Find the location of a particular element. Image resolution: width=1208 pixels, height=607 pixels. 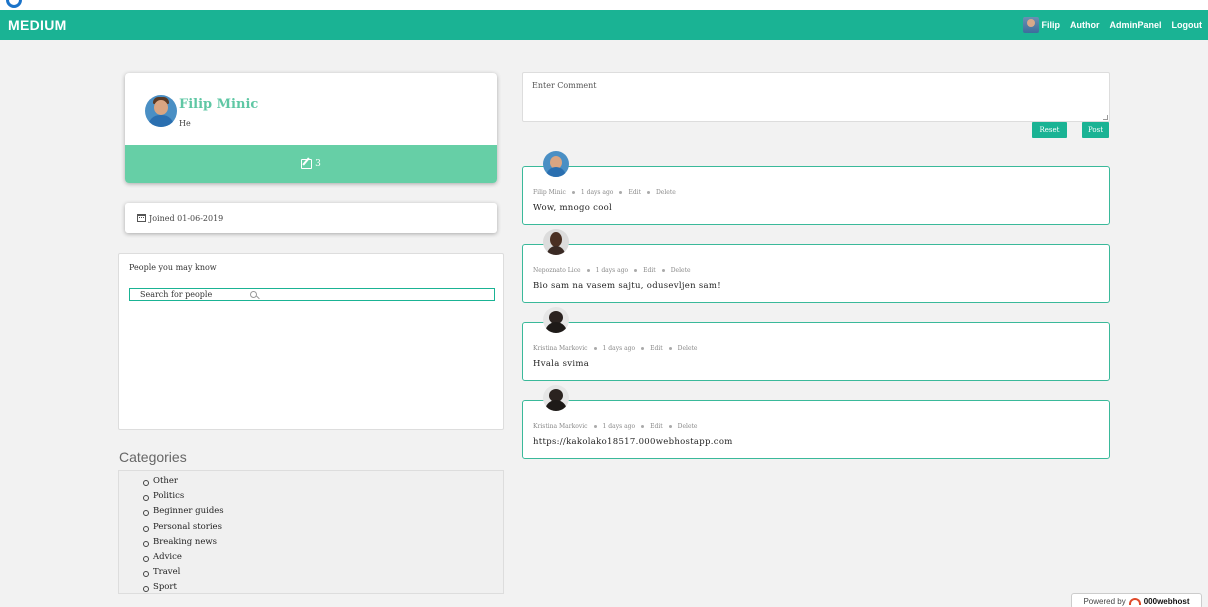

nav-author-link: Author is located at coordinates (1085, 25).